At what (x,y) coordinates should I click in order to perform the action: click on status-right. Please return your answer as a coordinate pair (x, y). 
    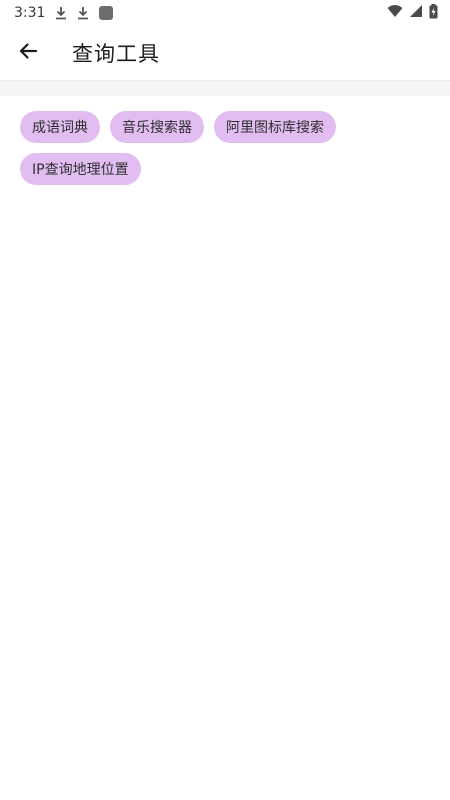
    Looking at the image, I should click on (412, 13).